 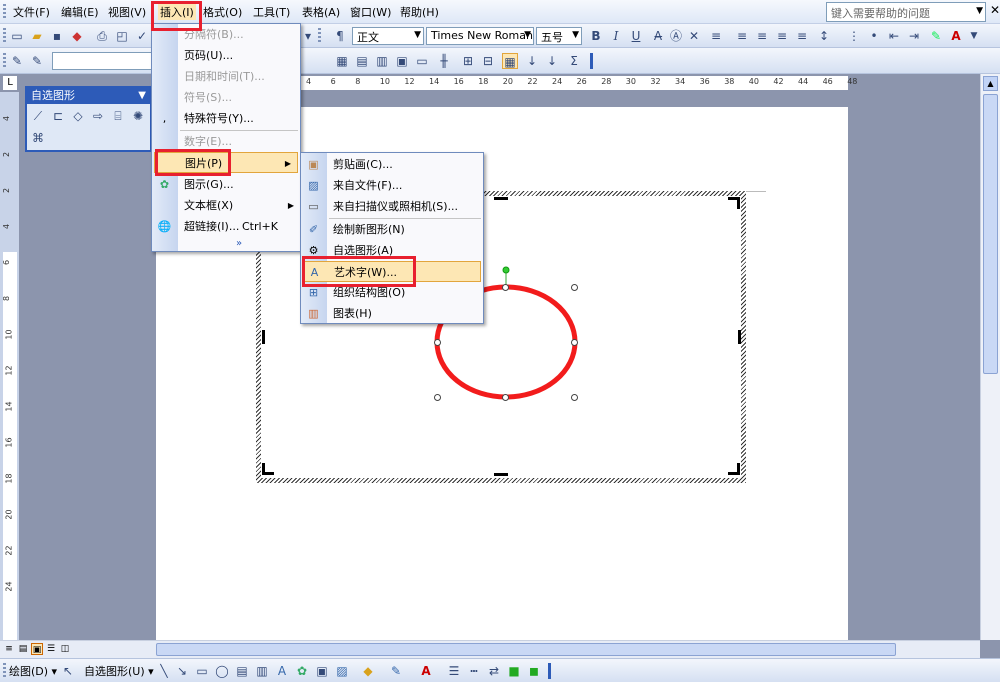 I want to click on vertical-text-box-icon: ▥, so click(x=262, y=671).